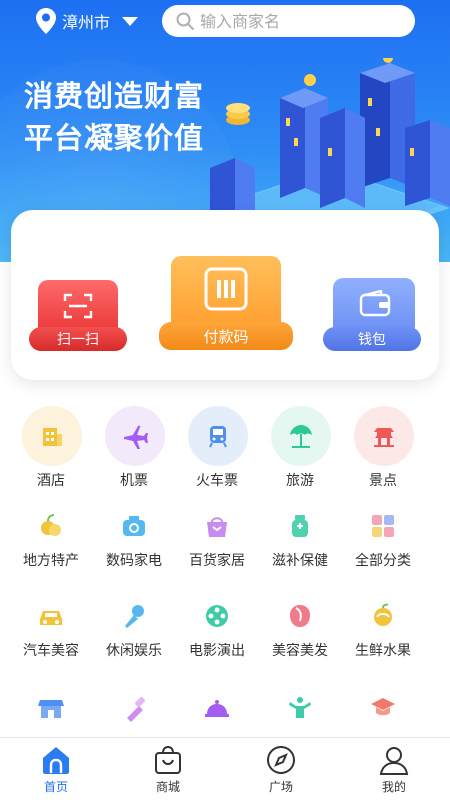  I want to click on nav-mine-label: 我的, so click(393, 787).